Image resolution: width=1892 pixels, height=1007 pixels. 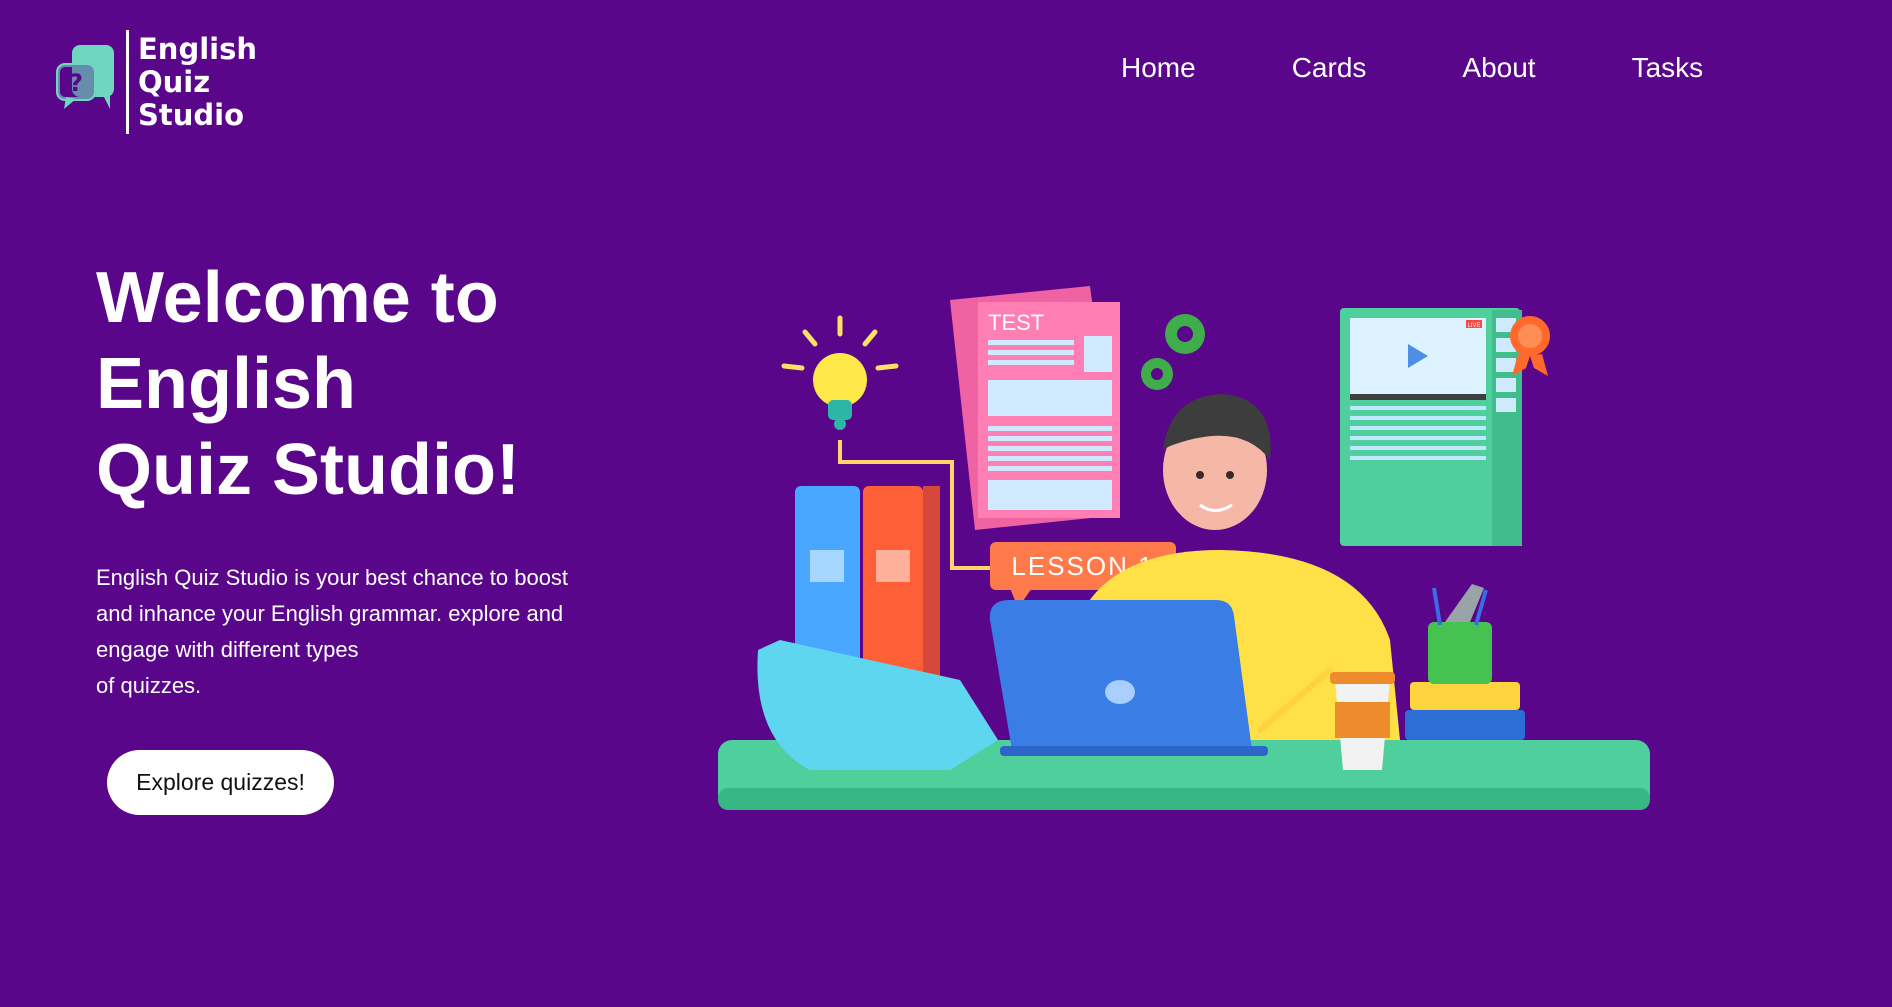 What do you see at coordinates (1173, 352) in the screenshot?
I see `gear-icon` at bounding box center [1173, 352].